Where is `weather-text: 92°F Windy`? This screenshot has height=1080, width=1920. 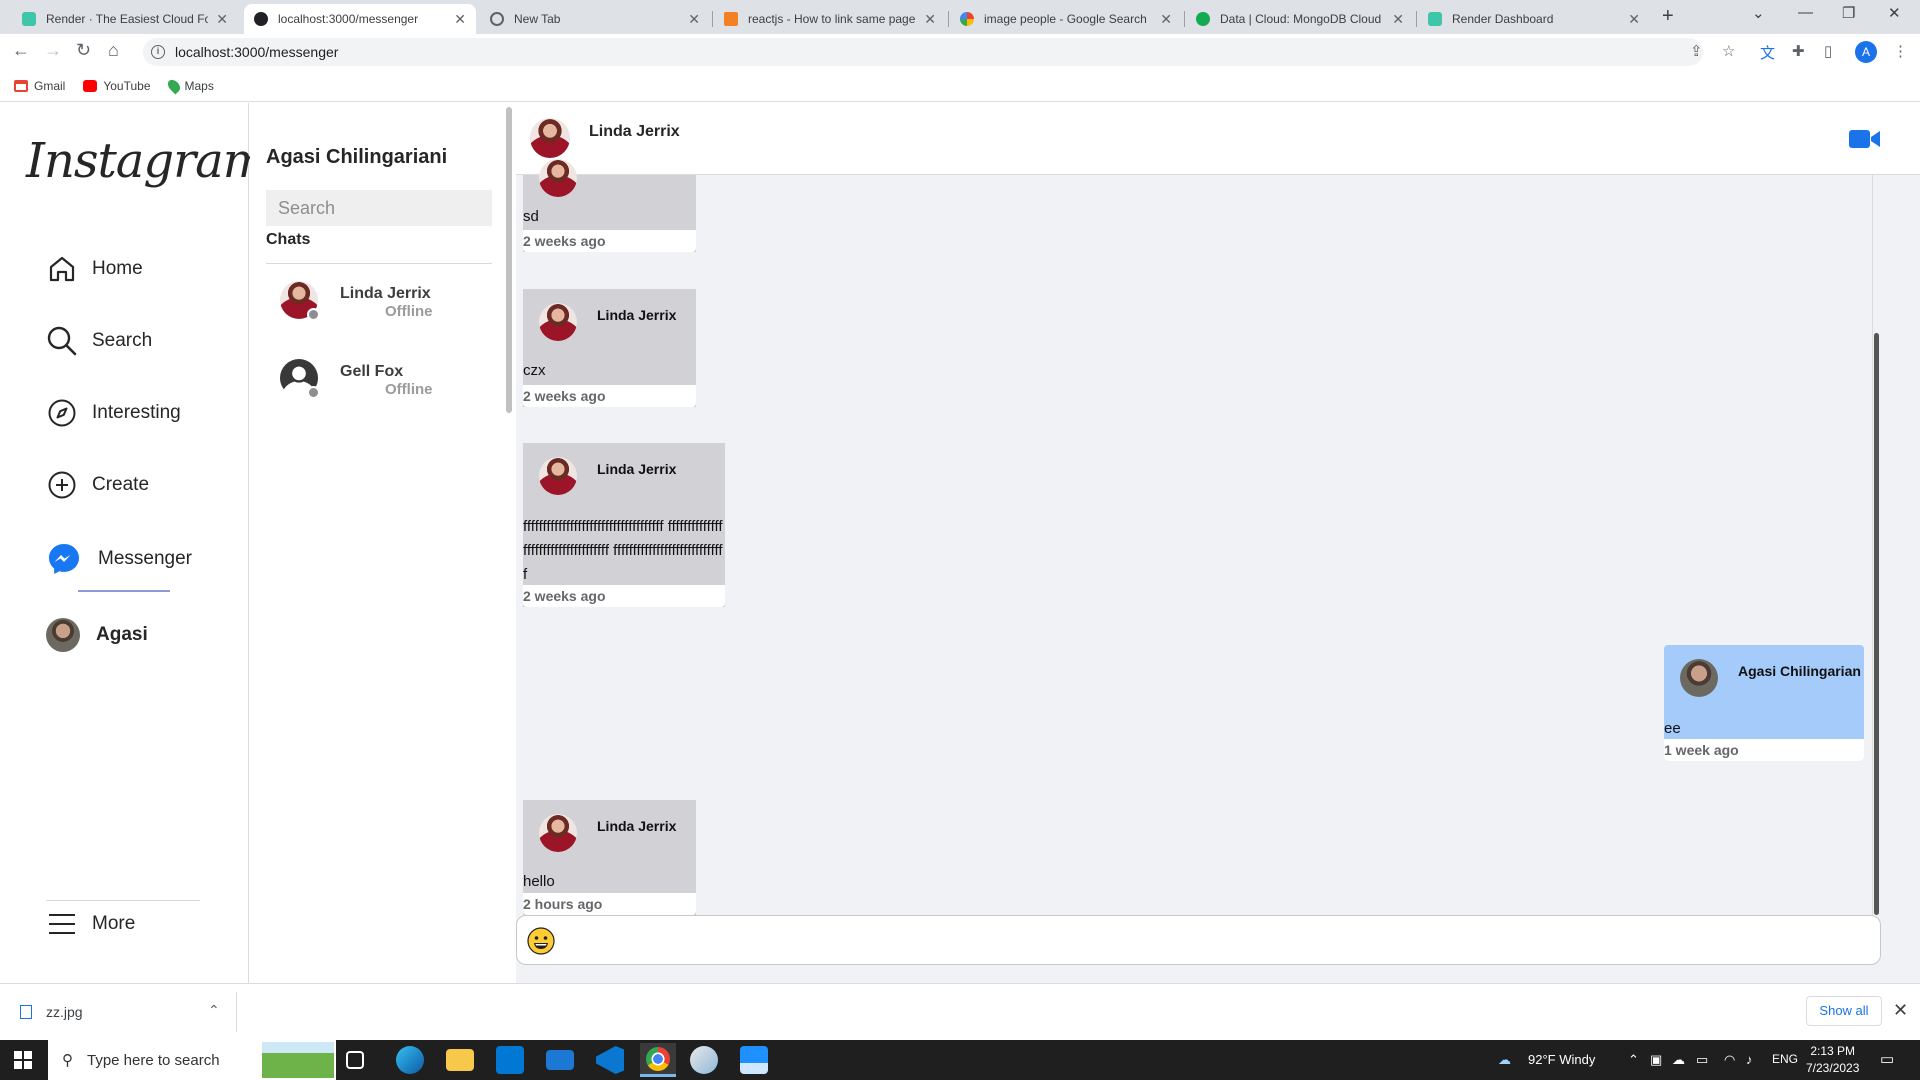
weather-text: 92°F Windy is located at coordinates (1561, 1059).